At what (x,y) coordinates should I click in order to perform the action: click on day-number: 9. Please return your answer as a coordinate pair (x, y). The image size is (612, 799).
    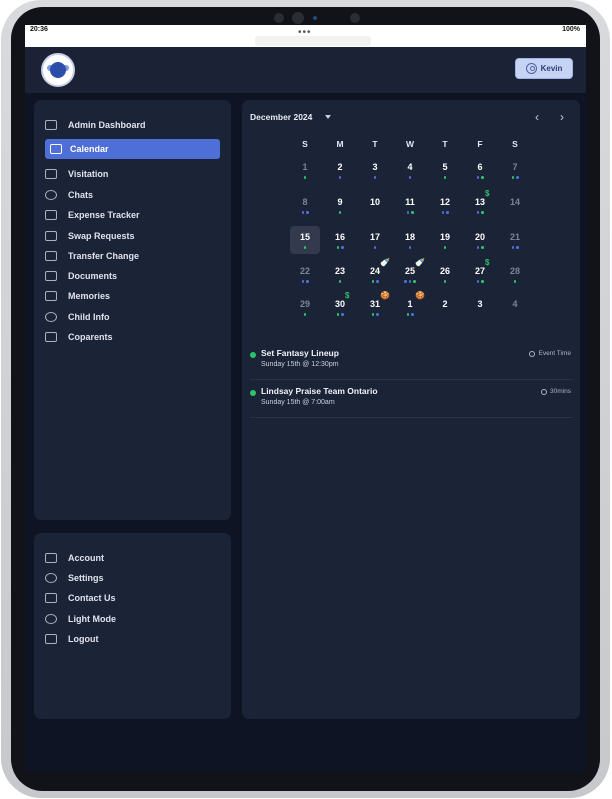
    Looking at the image, I should click on (340, 202).